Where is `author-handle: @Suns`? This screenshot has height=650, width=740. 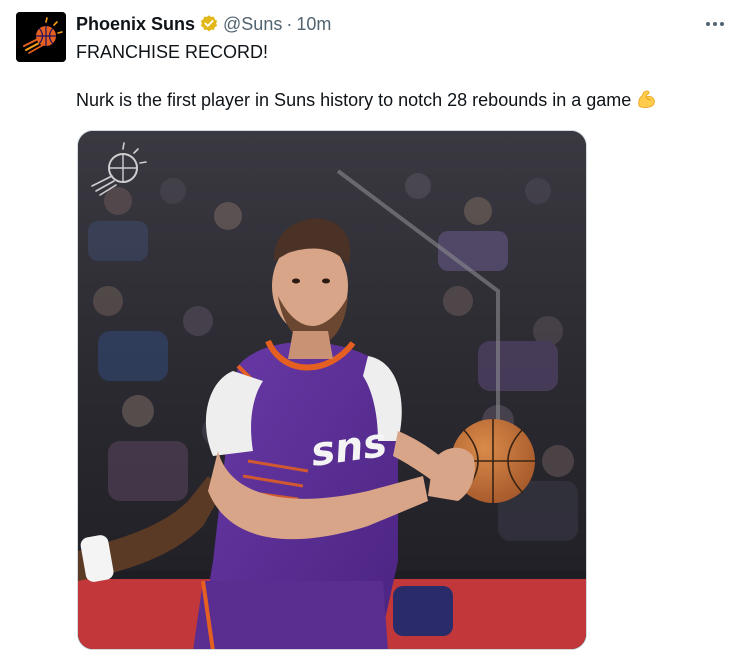
author-handle: @Suns is located at coordinates (252, 24).